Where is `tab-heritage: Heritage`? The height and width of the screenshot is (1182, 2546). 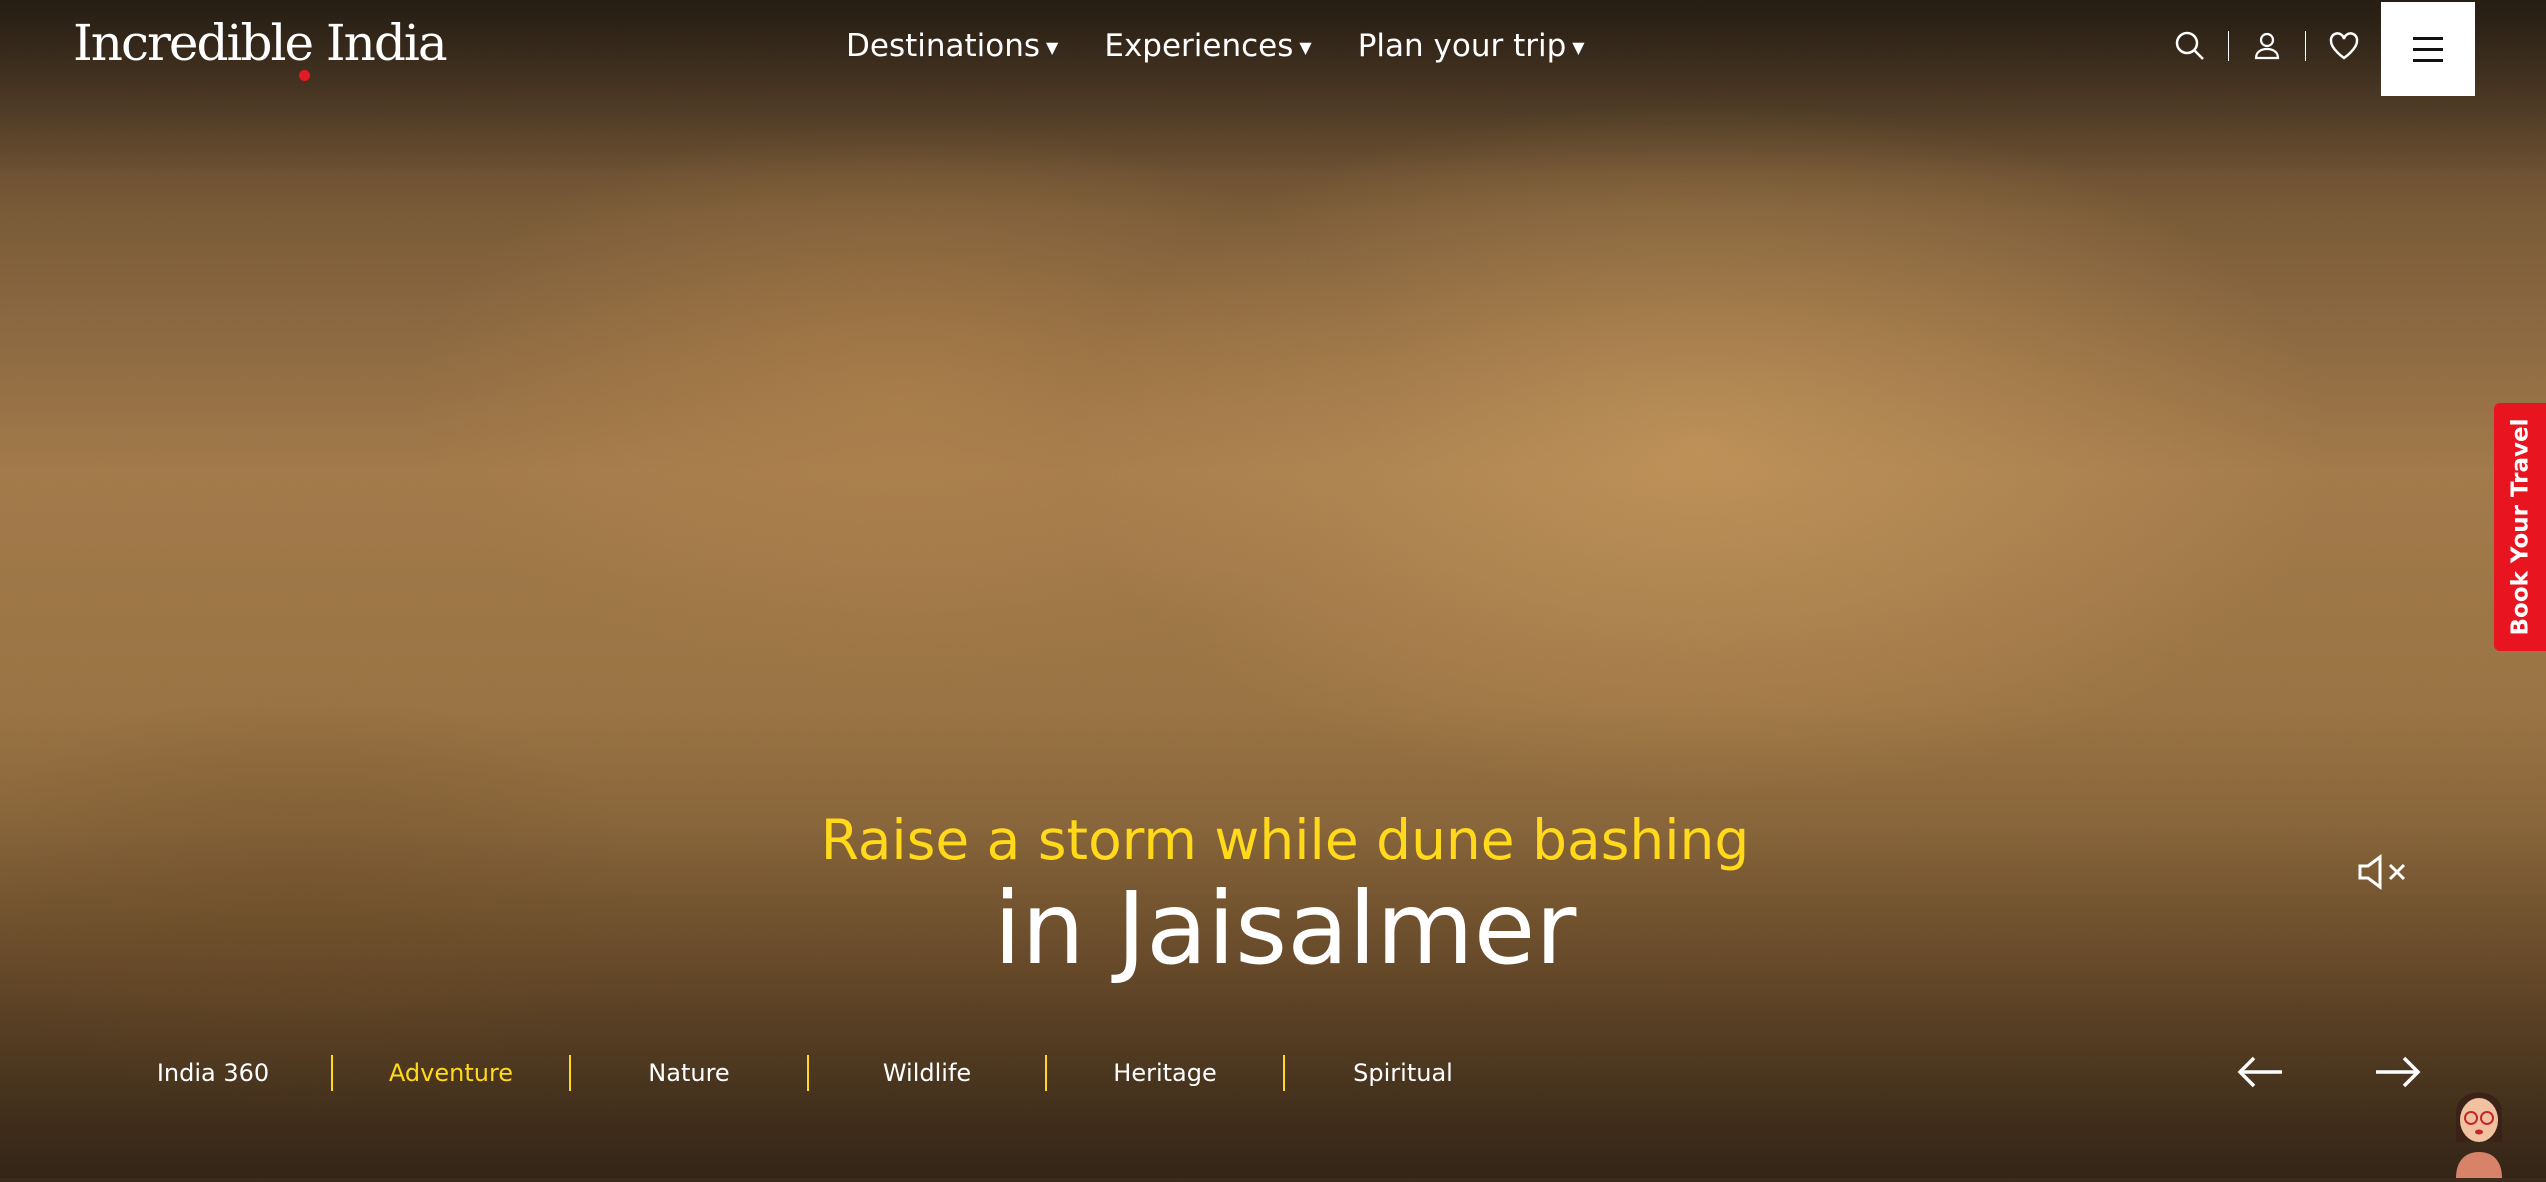
tab-heritage: Heritage is located at coordinates (1165, 1073).